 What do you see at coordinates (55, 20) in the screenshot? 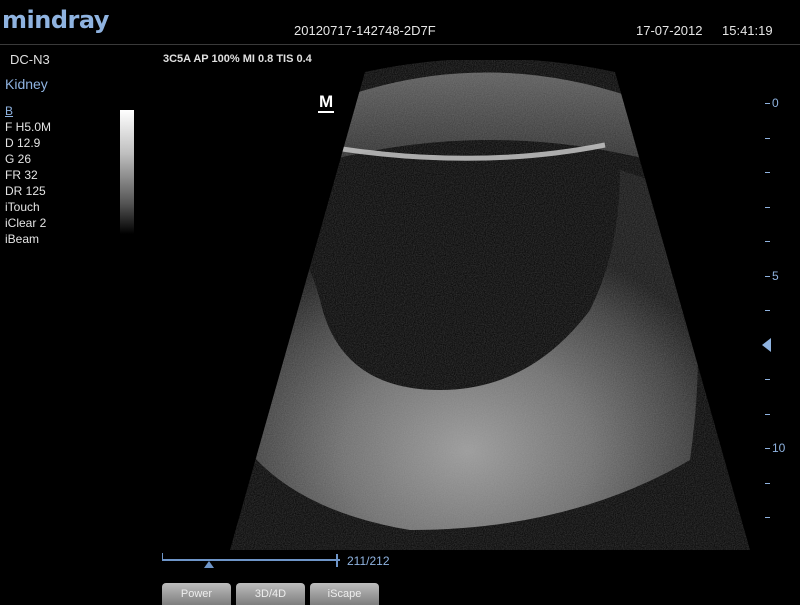
I see `mindray-logo: mindray` at bounding box center [55, 20].